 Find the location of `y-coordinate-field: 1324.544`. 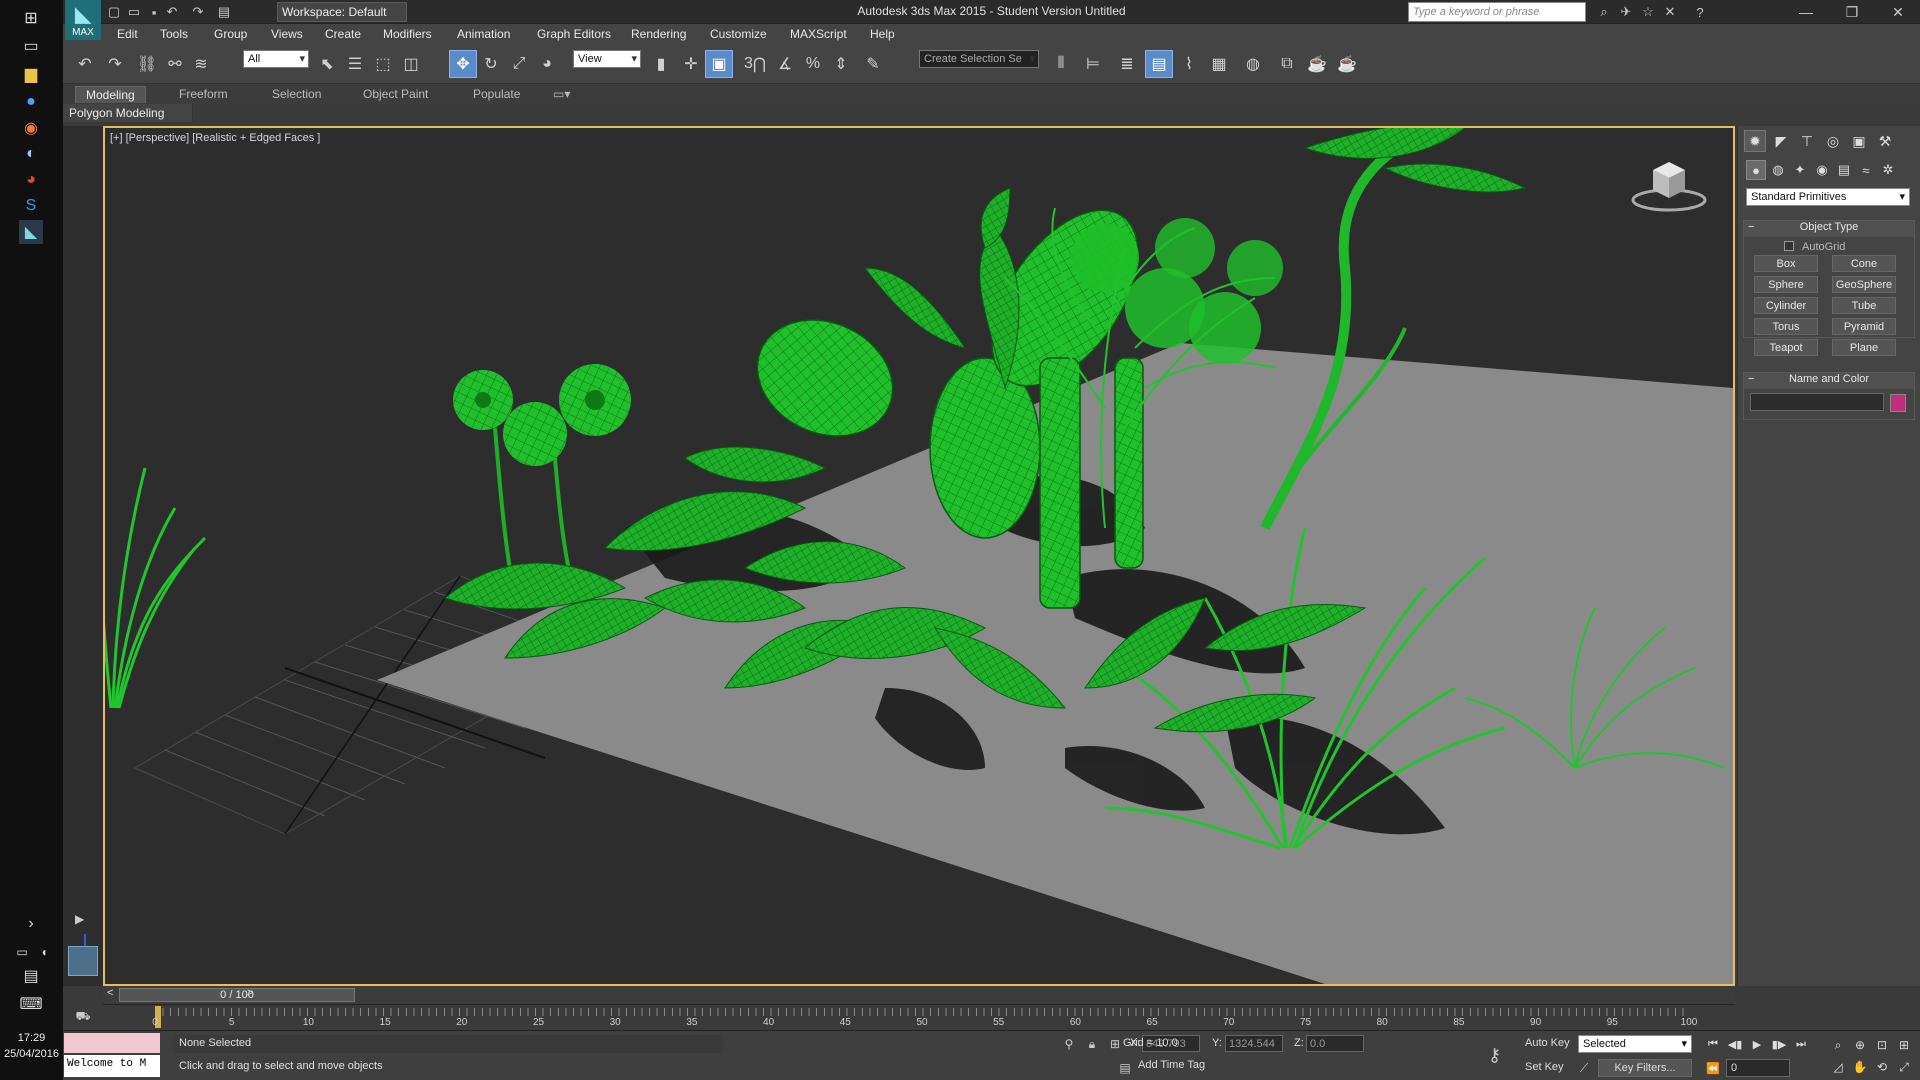

y-coordinate-field: 1324.544 is located at coordinates (1254, 1043).